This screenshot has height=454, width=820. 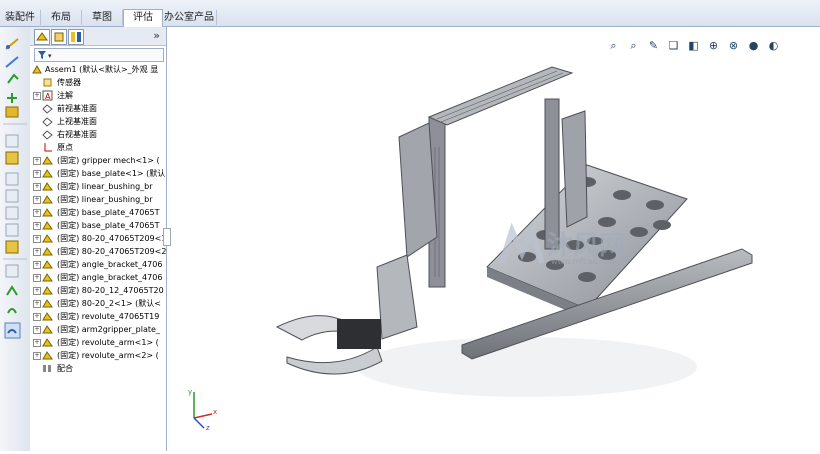 What do you see at coordinates (65, 368) in the screenshot?
I see `tree-item-label: 配合` at bounding box center [65, 368].